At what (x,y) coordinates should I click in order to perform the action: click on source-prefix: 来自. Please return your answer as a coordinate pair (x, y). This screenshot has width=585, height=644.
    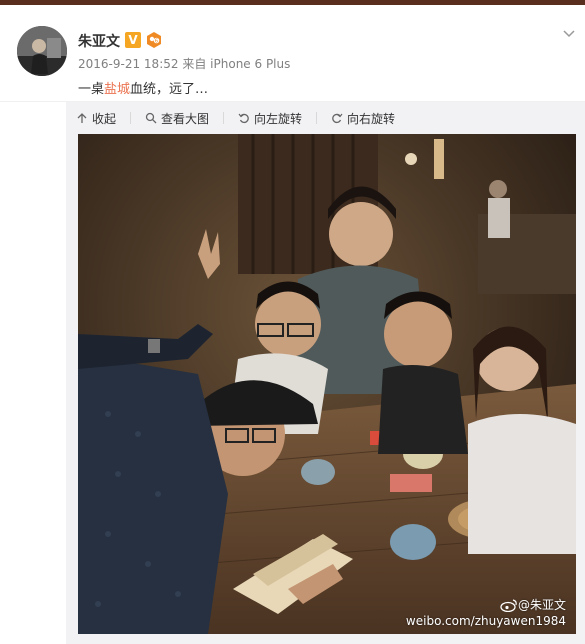
    Looking at the image, I should click on (194, 64).